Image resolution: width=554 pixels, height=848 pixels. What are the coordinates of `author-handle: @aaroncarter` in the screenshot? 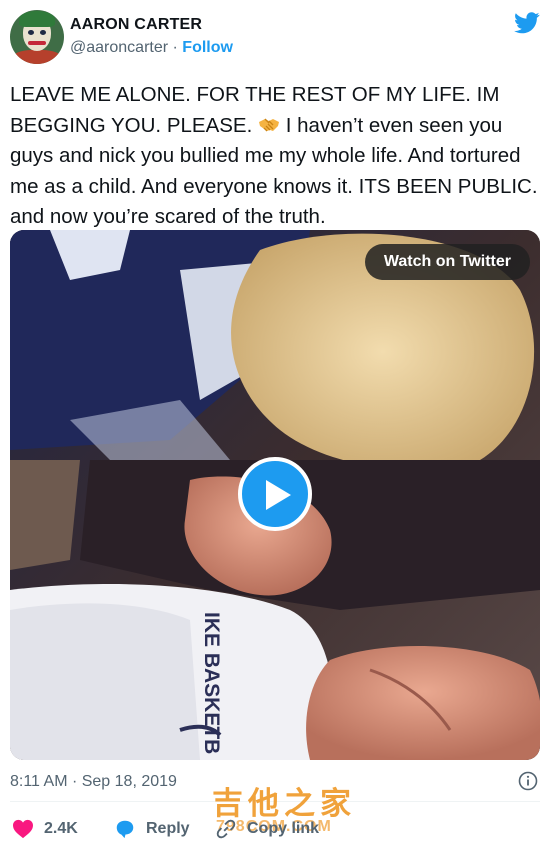 It's located at (119, 47).